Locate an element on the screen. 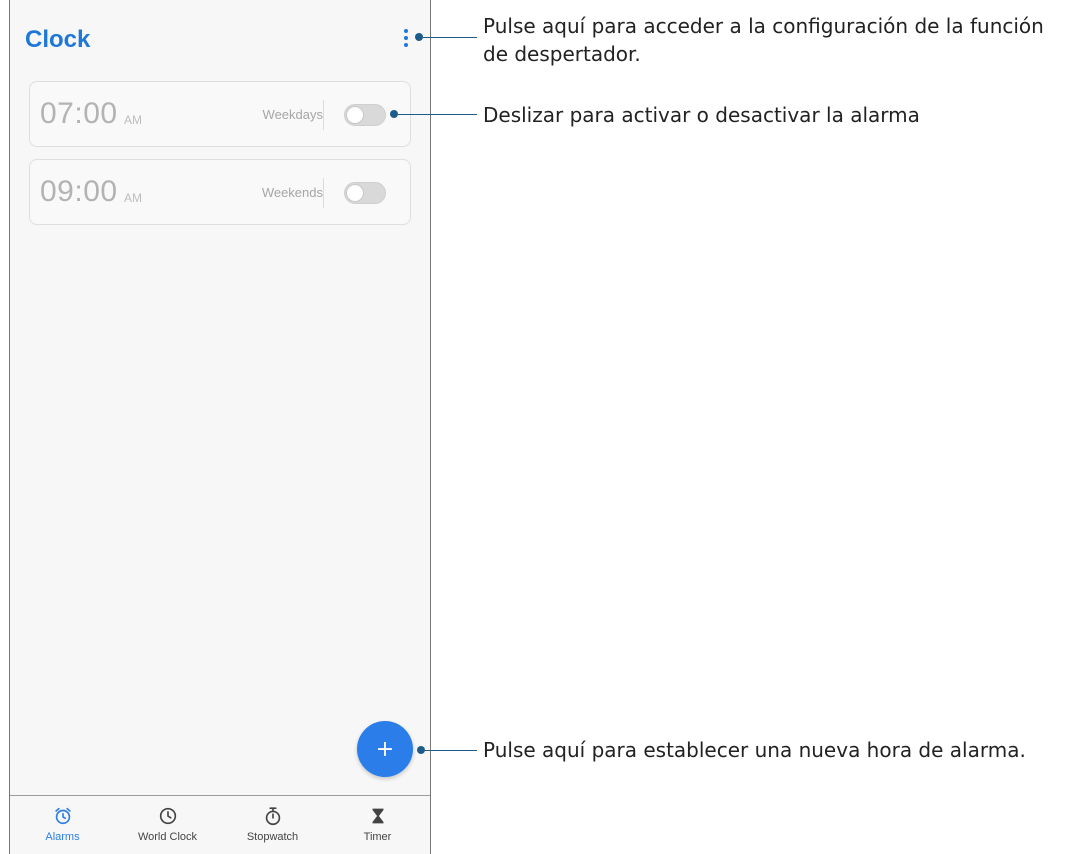 This screenshot has width=1072, height=854. more-options-button is located at coordinates (406, 38).